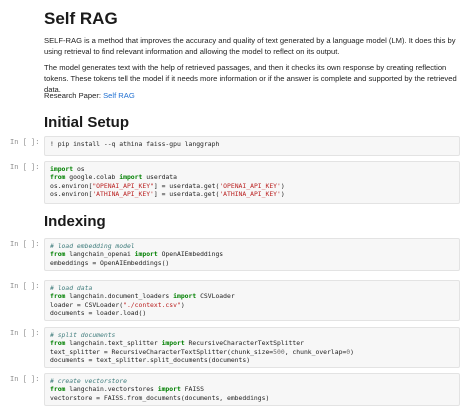 This screenshot has width=474, height=410. Describe the element at coordinates (127, 389) in the screenshot. I see `code-line: from langchain.vectorstores import FAISS` at that location.